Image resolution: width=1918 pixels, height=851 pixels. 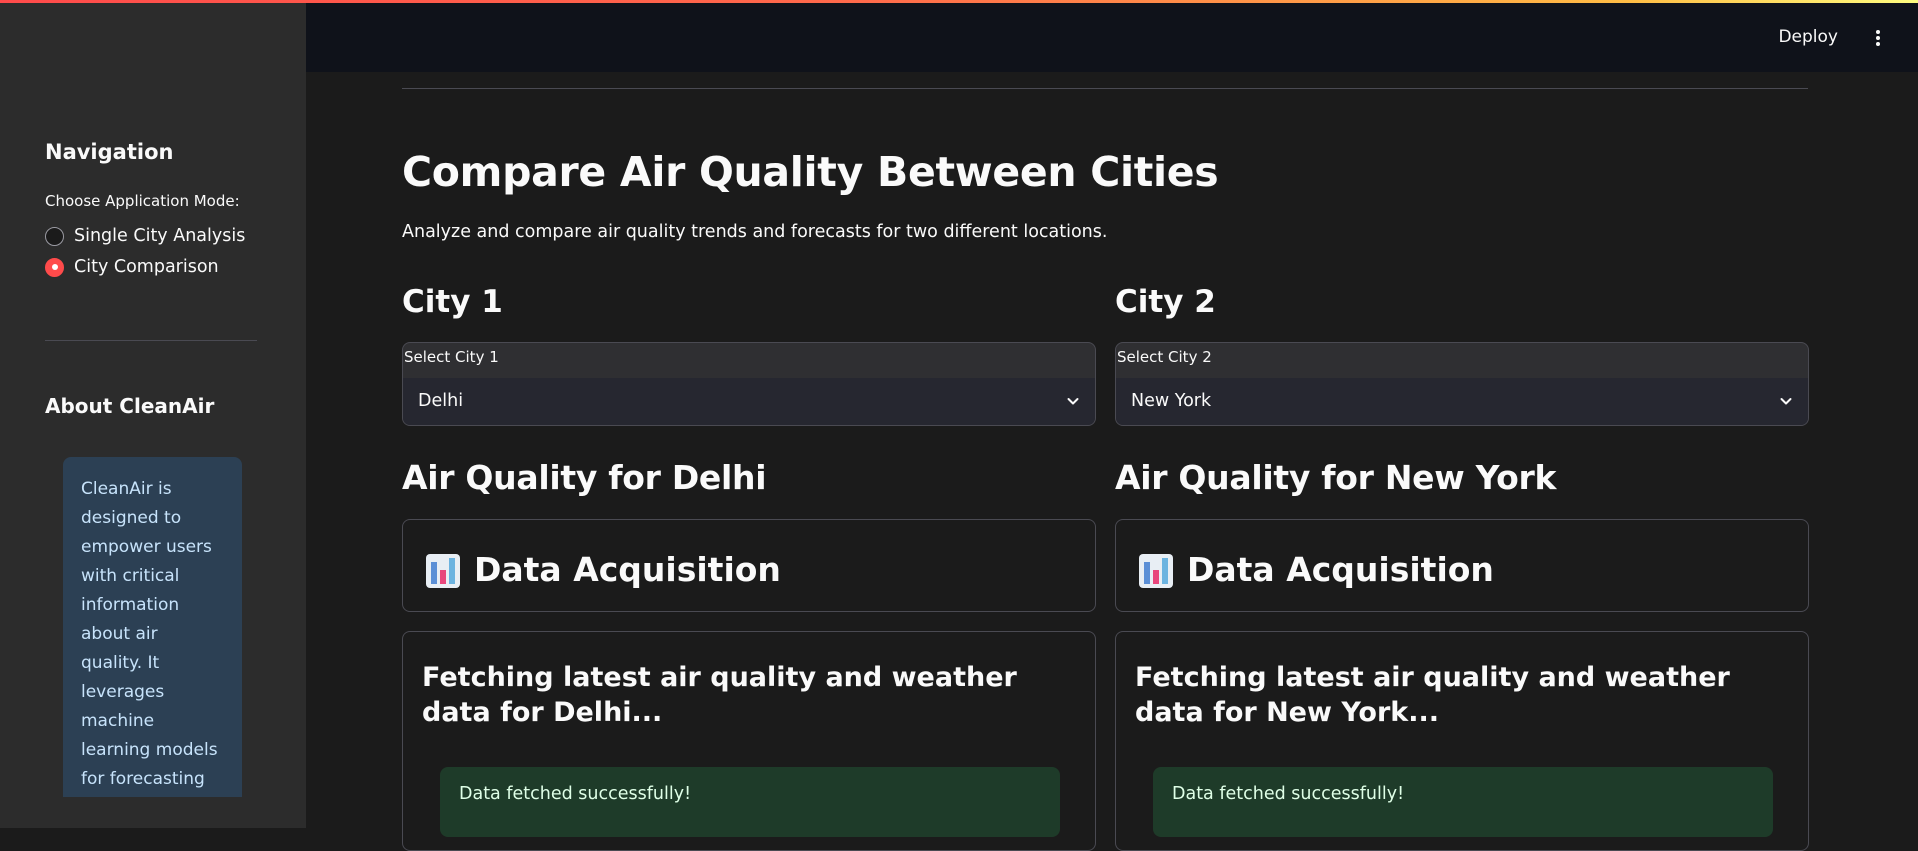 I want to click on sidebar-nav-title: Navigation, so click(x=109, y=152).